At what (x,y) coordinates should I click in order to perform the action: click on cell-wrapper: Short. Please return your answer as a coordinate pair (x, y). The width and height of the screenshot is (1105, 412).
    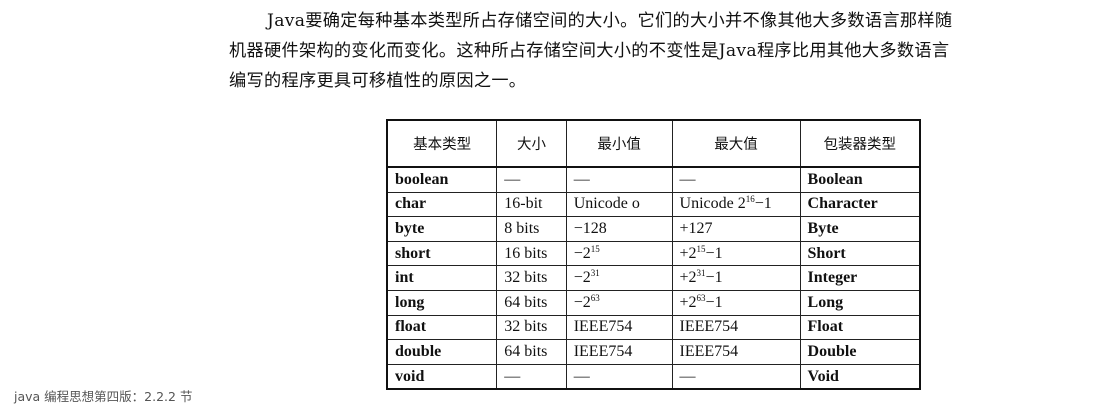
    Looking at the image, I should click on (860, 253).